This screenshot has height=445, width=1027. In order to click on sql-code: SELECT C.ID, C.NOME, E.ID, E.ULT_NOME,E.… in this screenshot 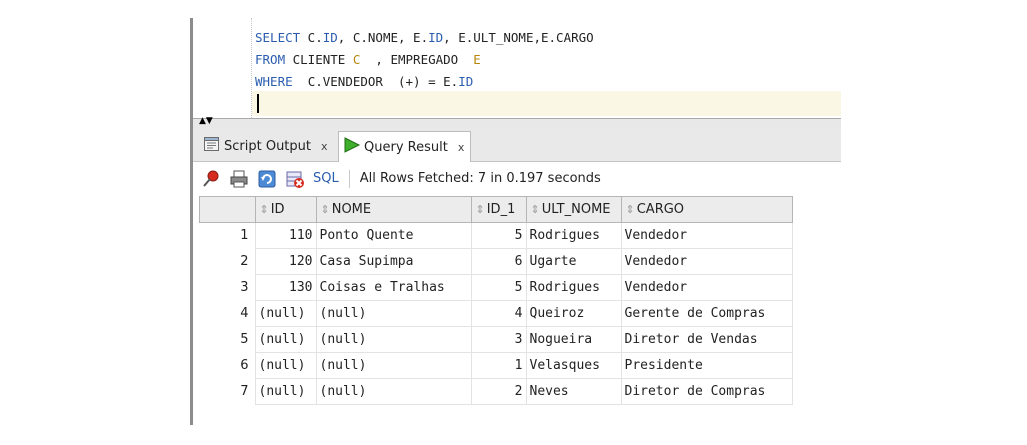, I will do `click(424, 60)`.